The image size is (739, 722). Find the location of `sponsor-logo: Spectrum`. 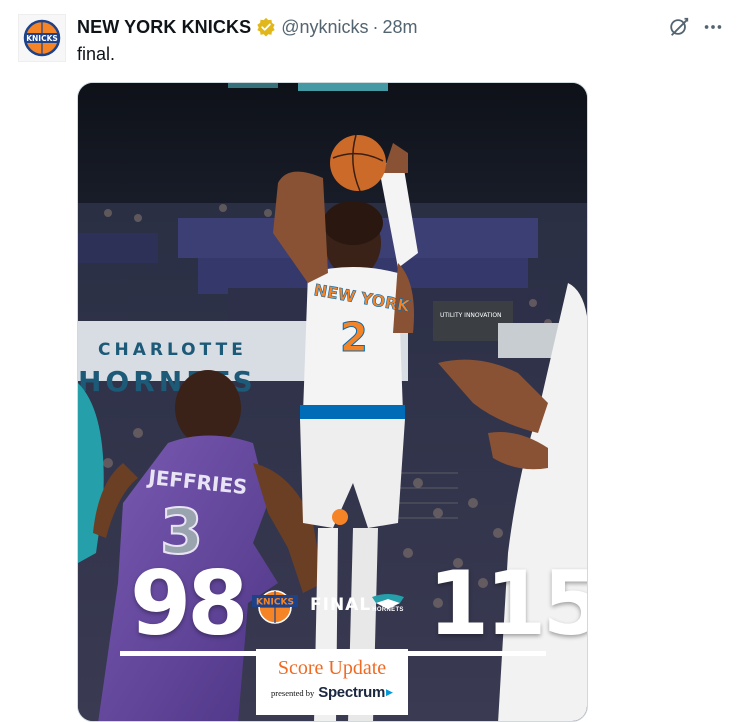

sponsor-logo: Spectrum is located at coordinates (352, 692).